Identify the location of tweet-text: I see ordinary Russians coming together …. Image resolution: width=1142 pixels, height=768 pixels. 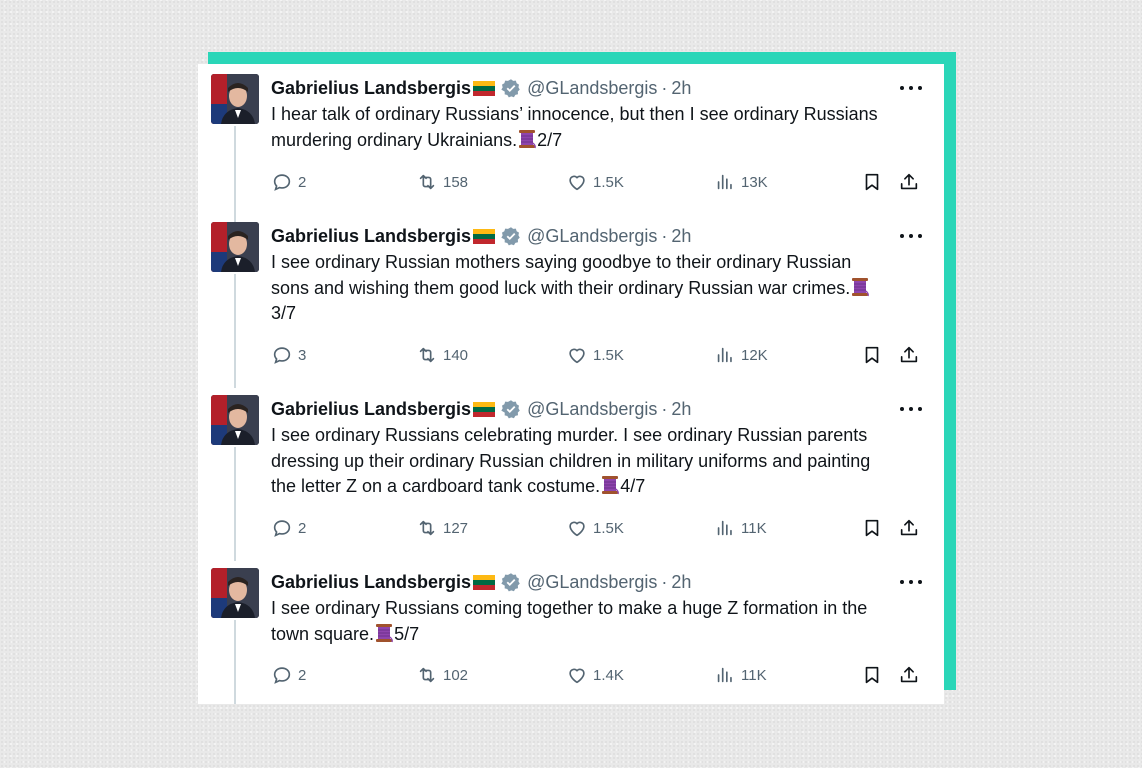
(601, 621).